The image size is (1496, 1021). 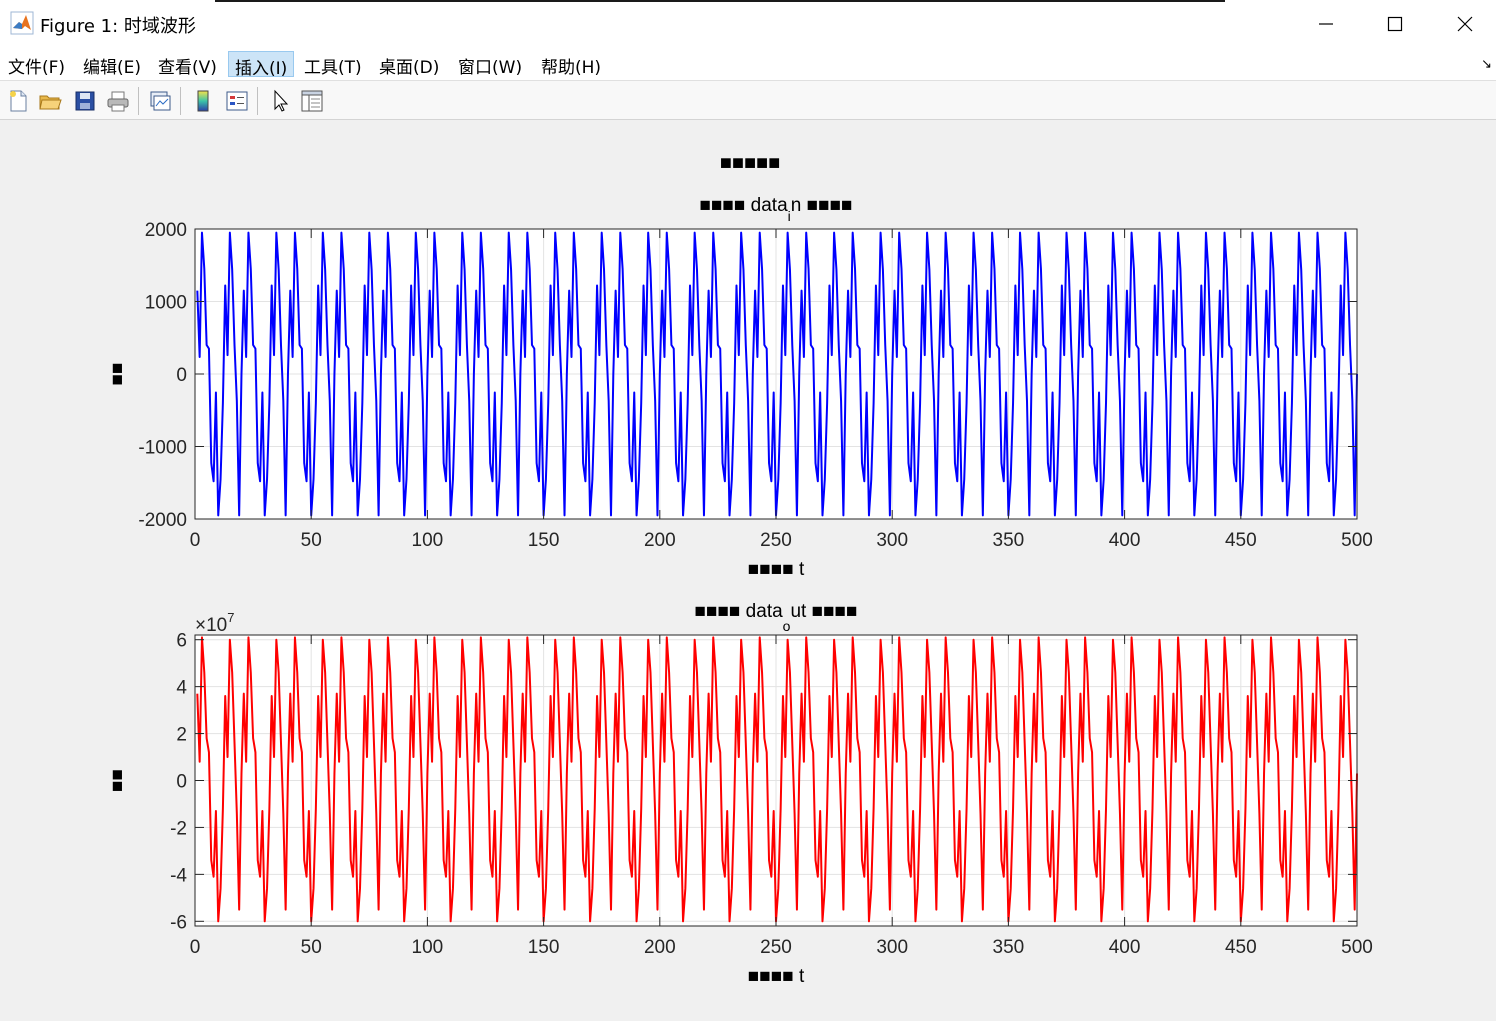 I want to click on property-inspector-icon, so click(x=312, y=101).